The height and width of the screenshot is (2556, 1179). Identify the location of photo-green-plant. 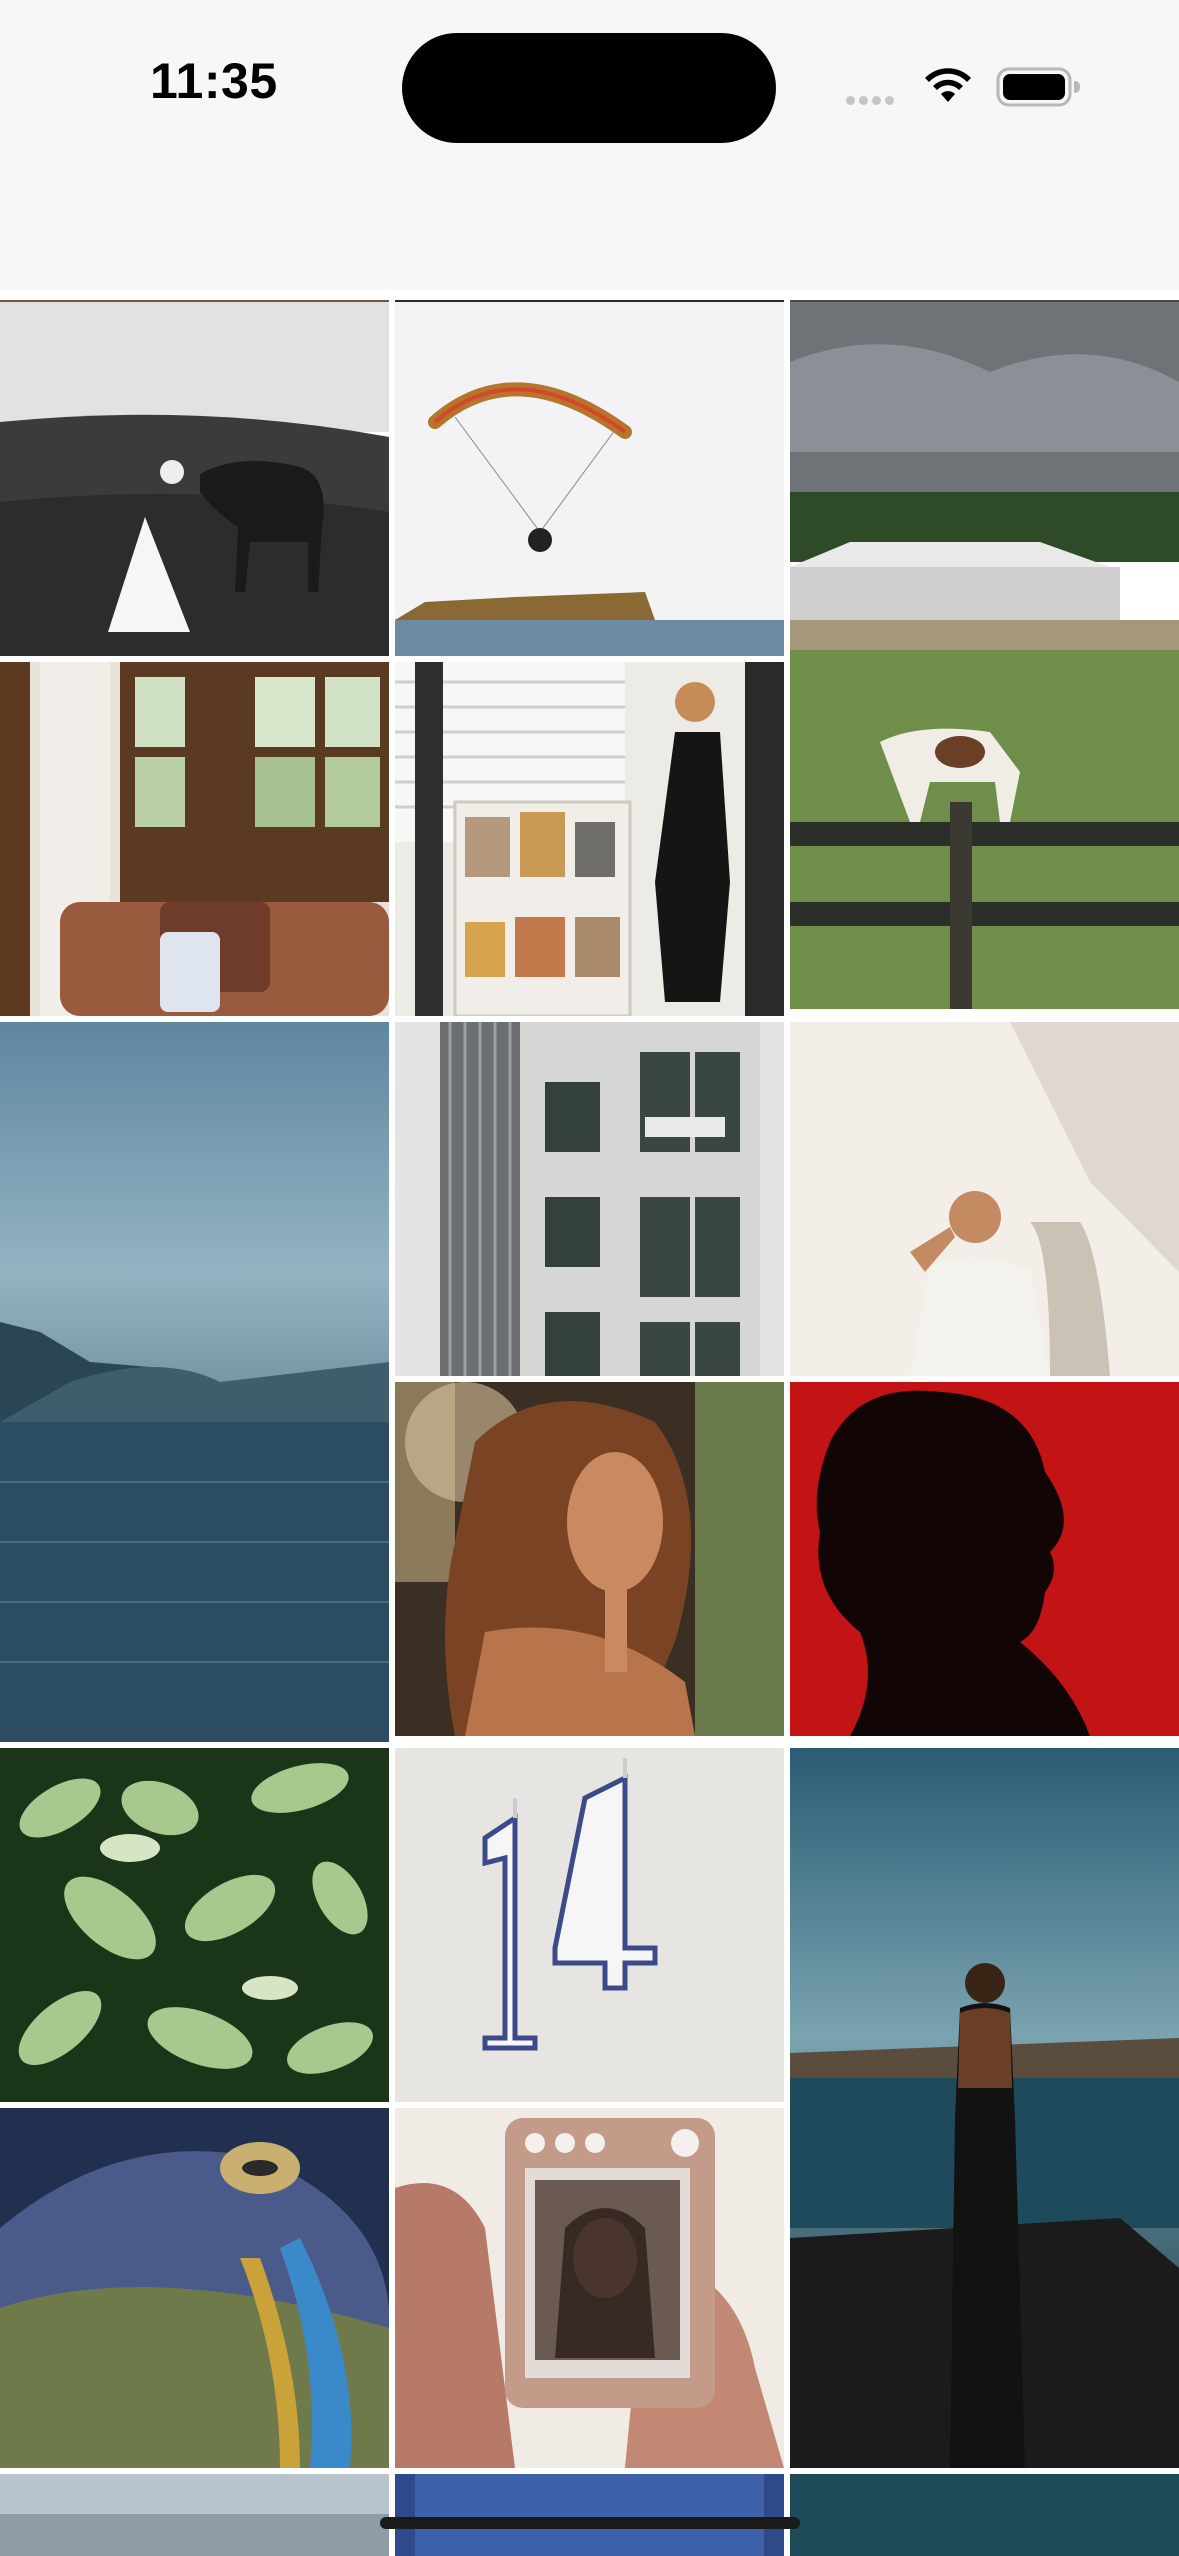
(194, 1925).